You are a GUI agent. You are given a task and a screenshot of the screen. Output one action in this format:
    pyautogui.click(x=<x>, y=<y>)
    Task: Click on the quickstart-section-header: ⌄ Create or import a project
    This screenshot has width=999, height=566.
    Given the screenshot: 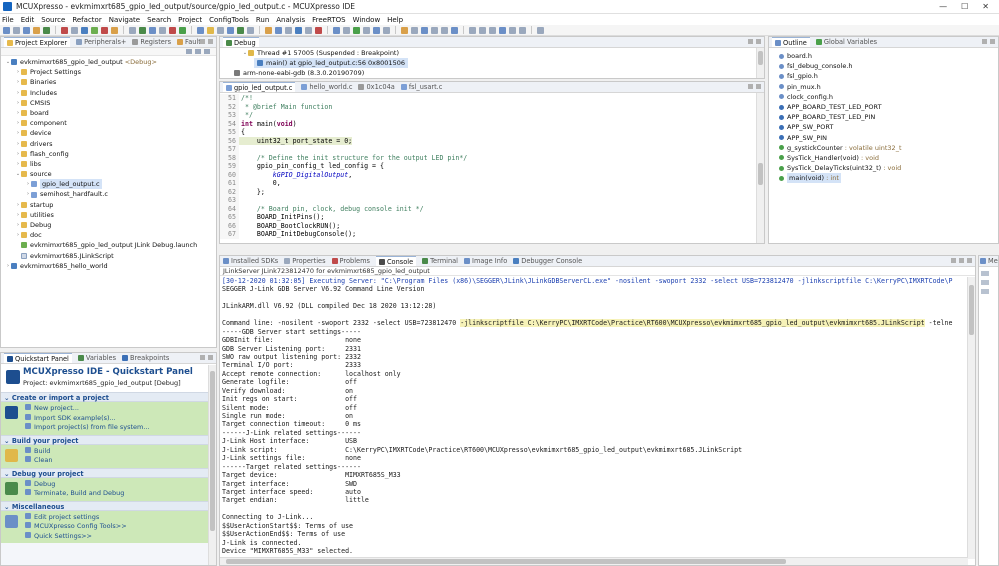 What is the action you would take?
    pyautogui.click(x=108, y=397)
    